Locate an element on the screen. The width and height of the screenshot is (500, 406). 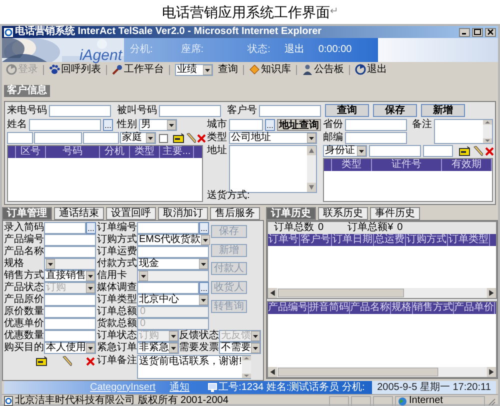
tab: 订单历史 is located at coordinates (291, 213).